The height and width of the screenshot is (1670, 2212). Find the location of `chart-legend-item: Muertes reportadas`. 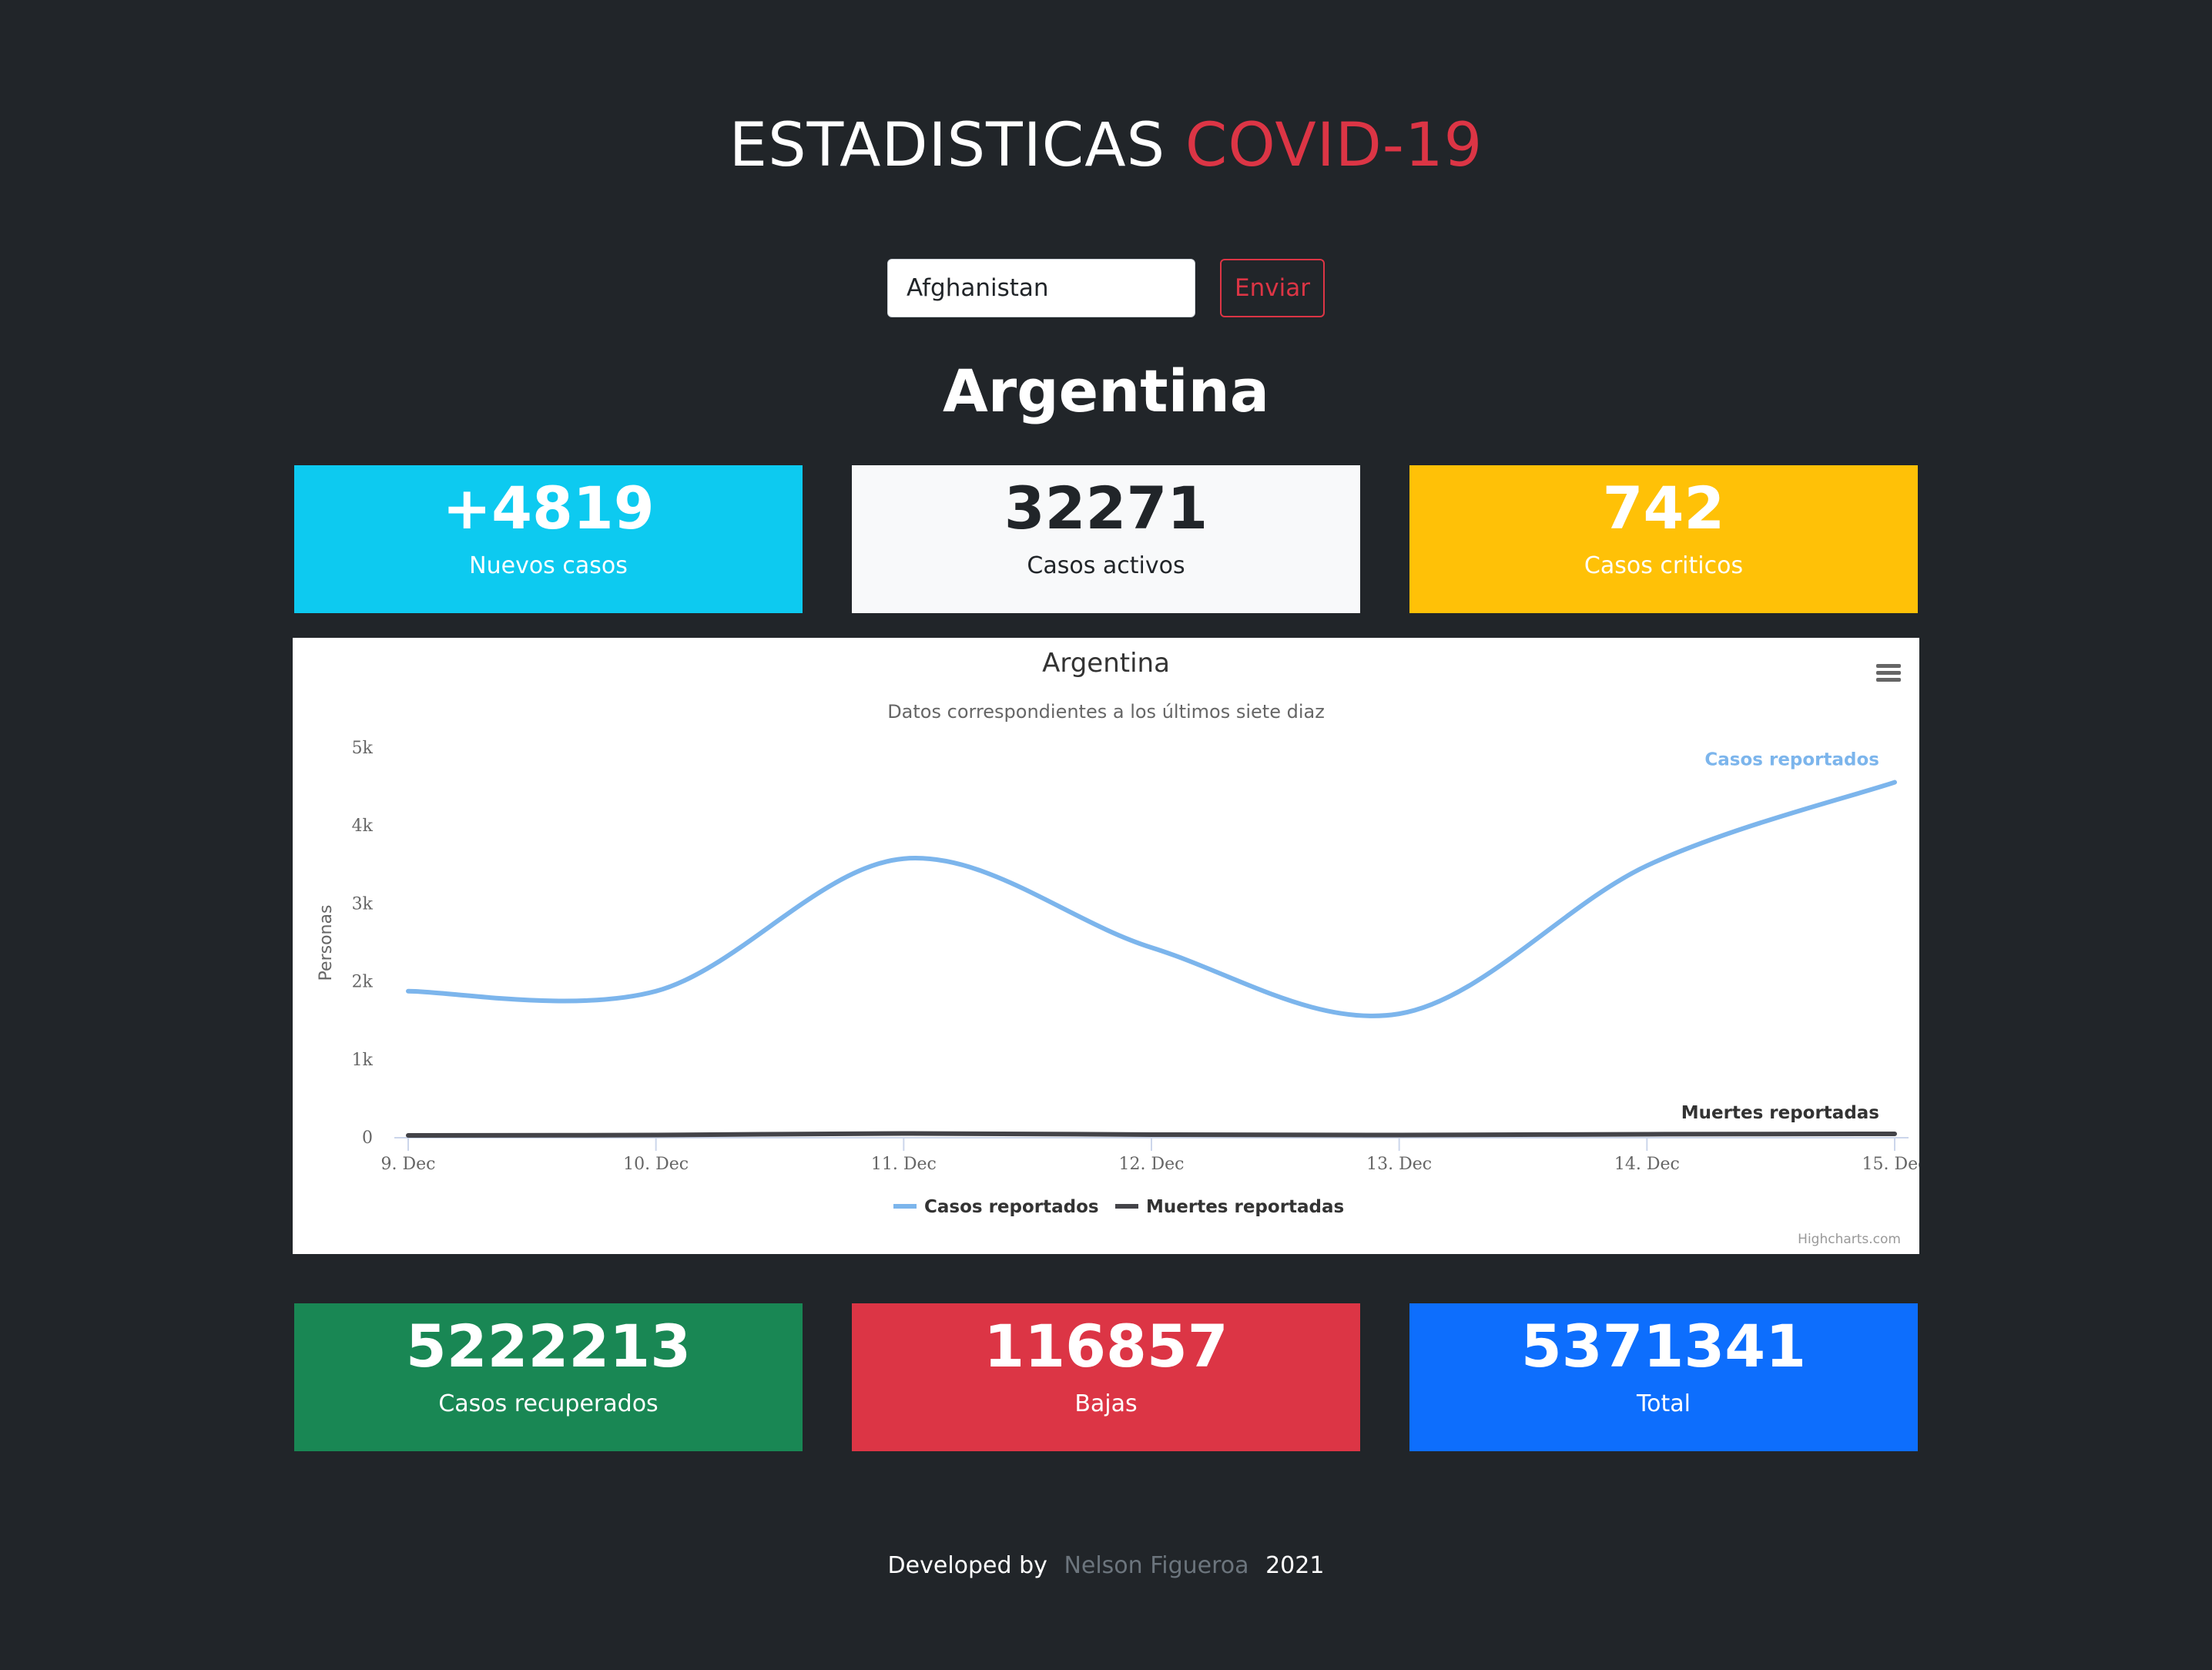

chart-legend-item: Muertes reportadas is located at coordinates (1245, 1207).